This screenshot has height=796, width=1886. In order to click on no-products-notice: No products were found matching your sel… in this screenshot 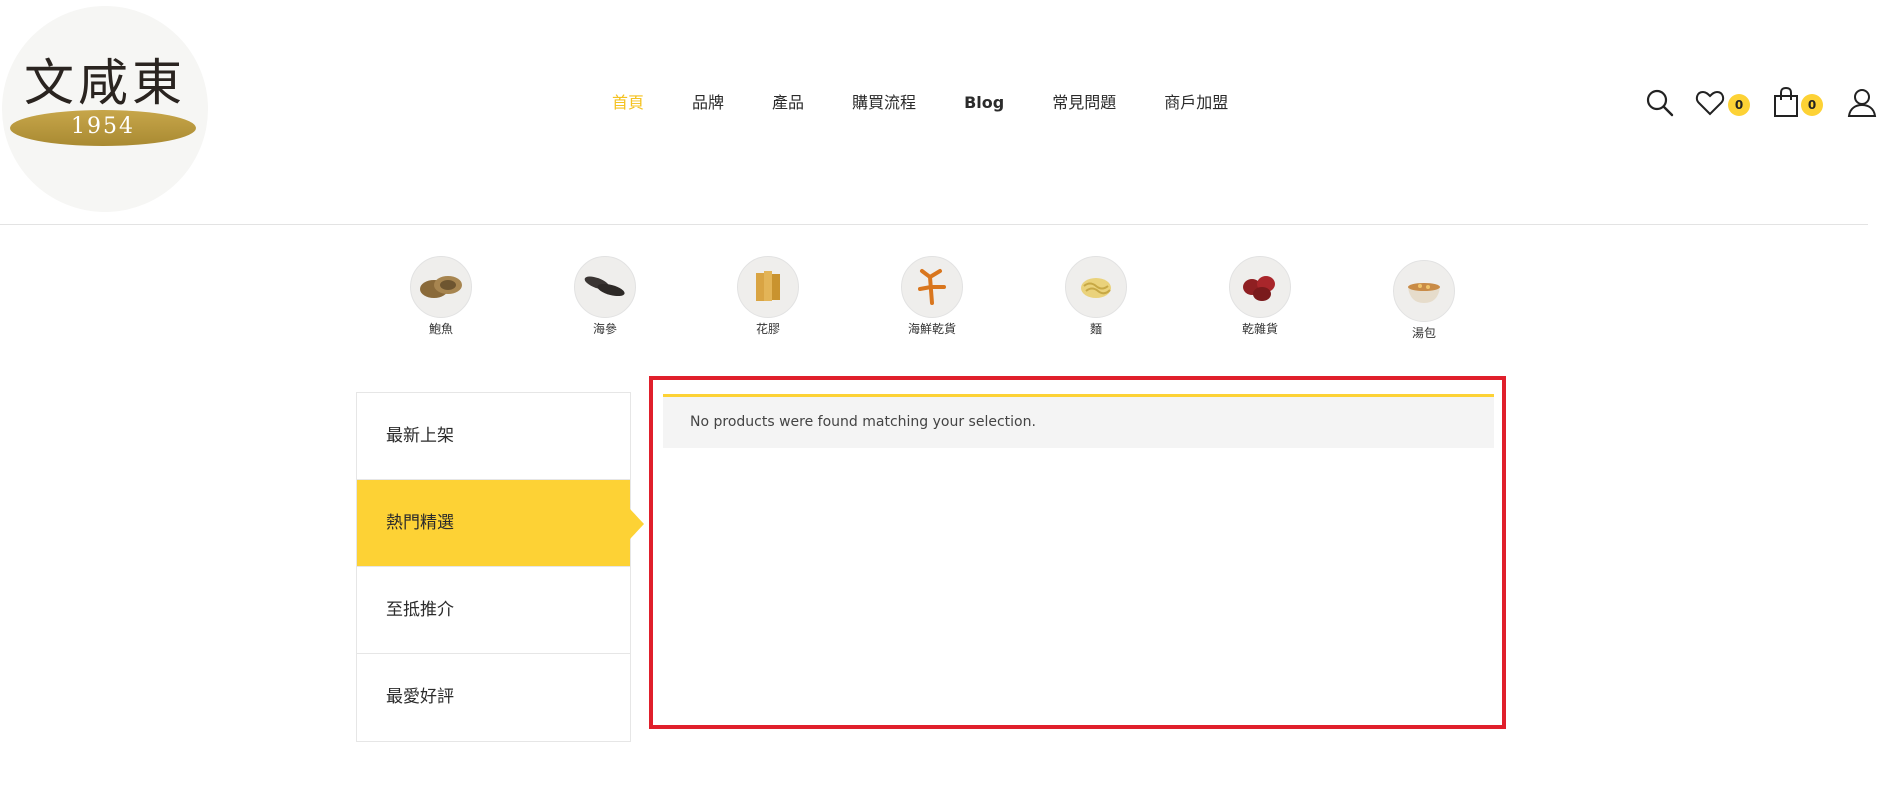, I will do `click(1078, 421)`.